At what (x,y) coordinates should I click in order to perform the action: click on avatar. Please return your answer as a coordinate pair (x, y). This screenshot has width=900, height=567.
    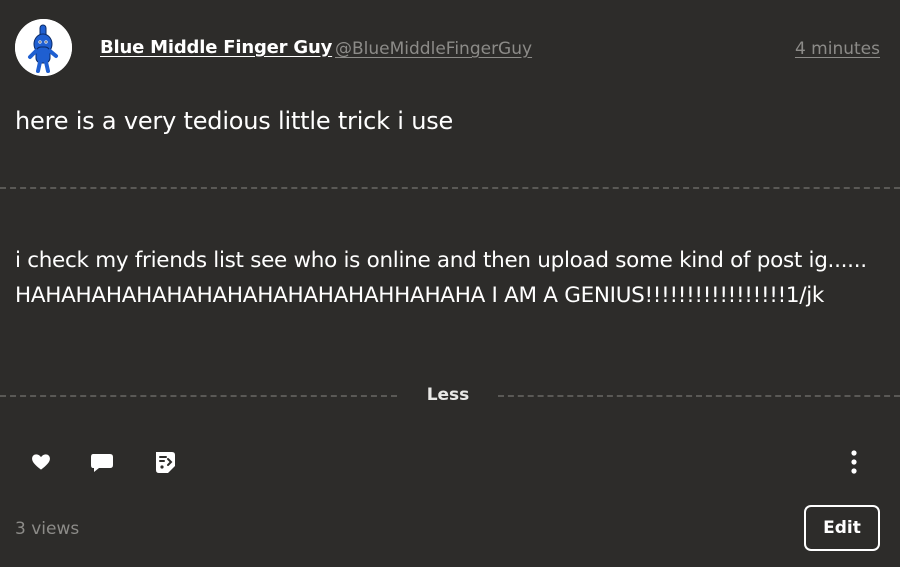
    Looking at the image, I should click on (43, 47).